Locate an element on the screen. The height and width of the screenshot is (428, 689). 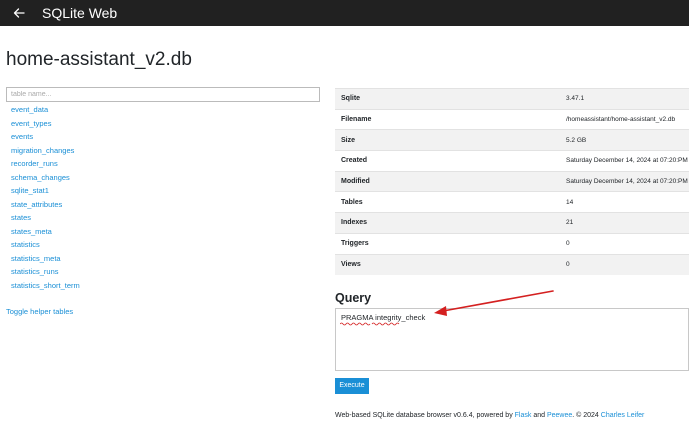
query-heading: Query is located at coordinates (353, 298).